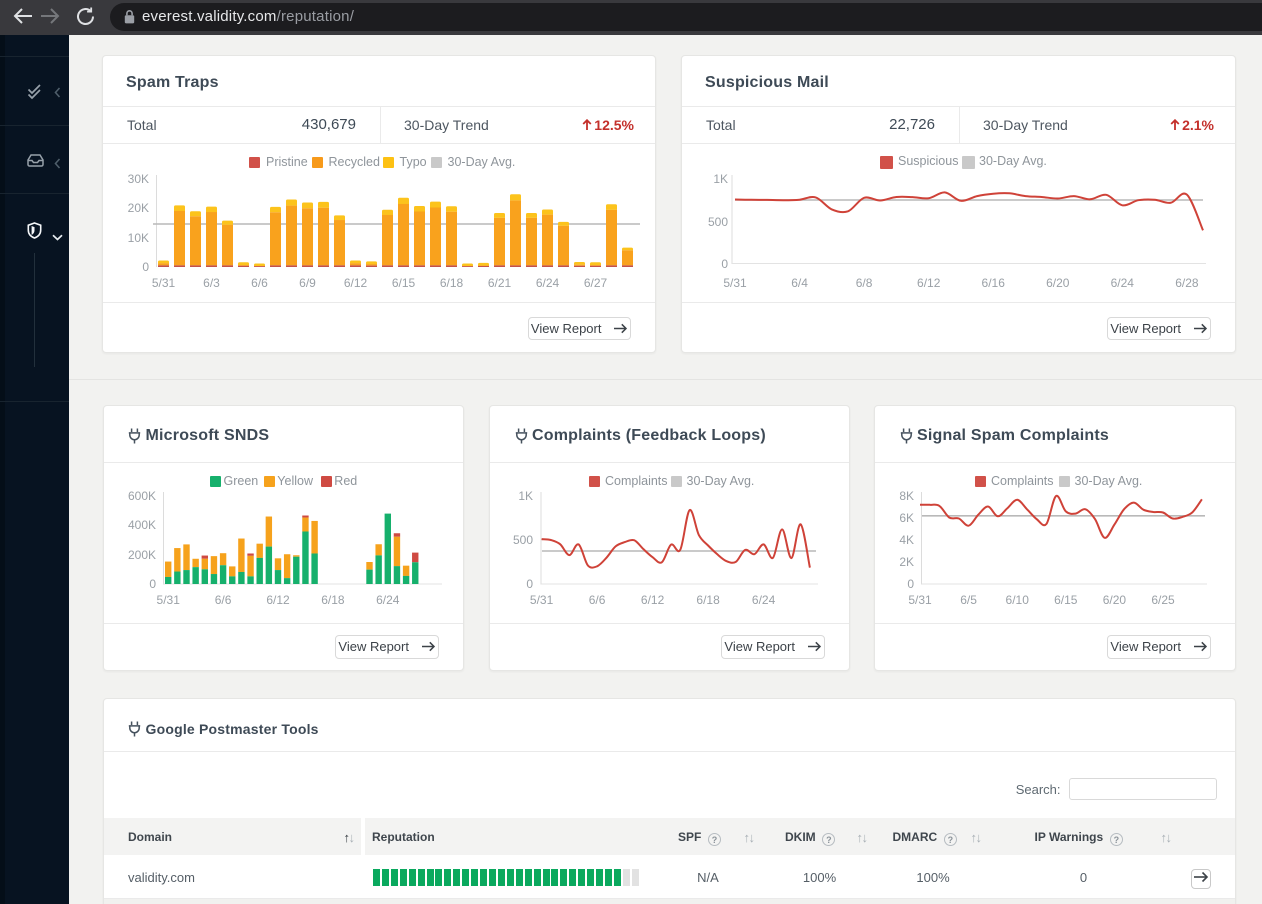 The width and height of the screenshot is (1262, 904). I want to click on svg-text: 4K, so click(906, 540).